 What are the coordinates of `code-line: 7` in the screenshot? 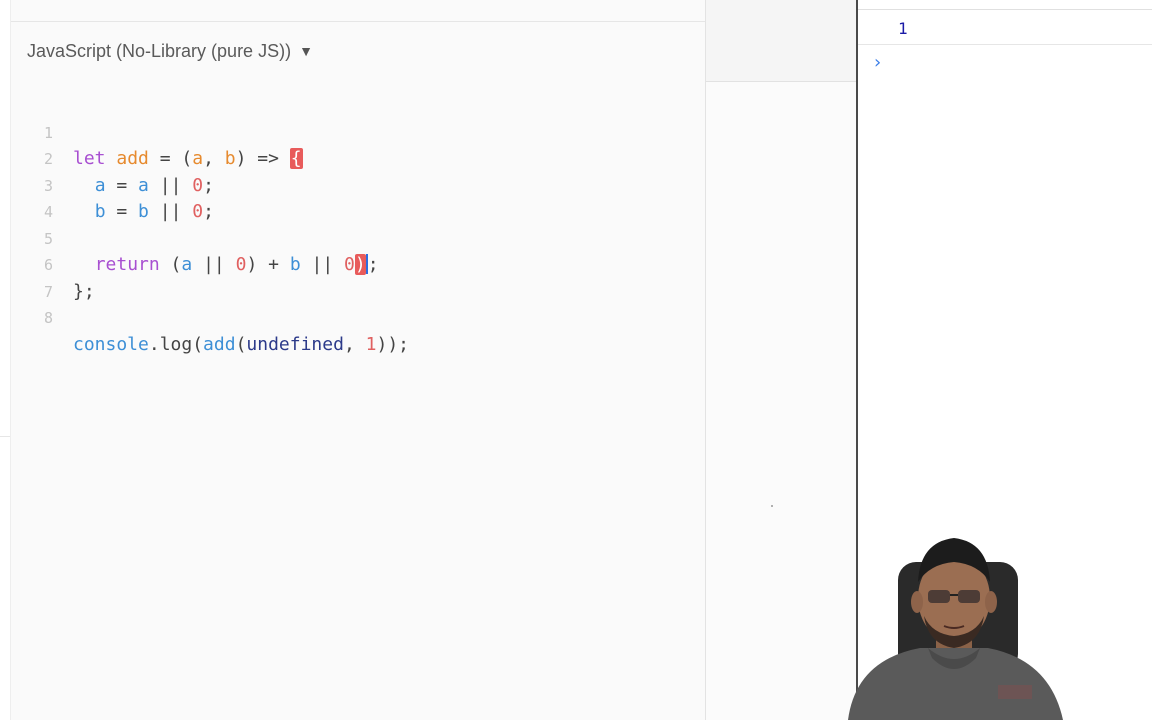 It's located at (54, 276).